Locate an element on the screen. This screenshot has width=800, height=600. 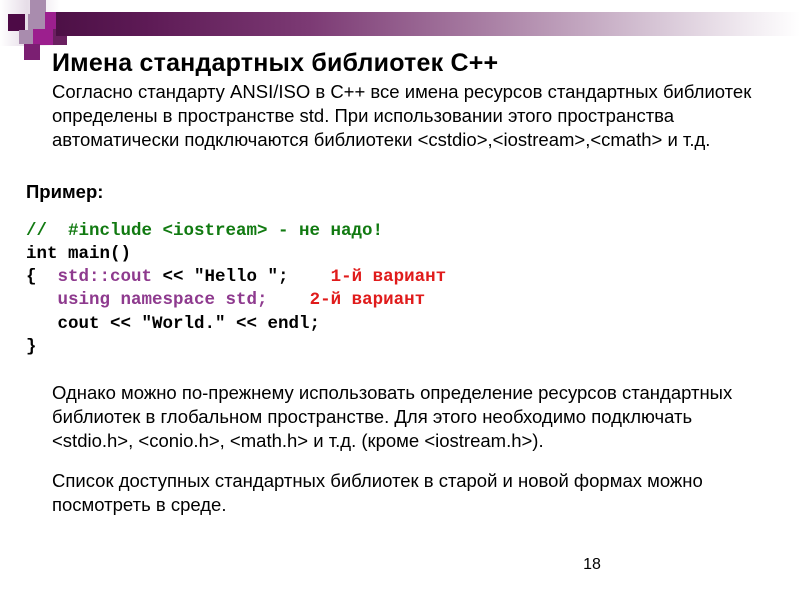
code-line-main: int main() is located at coordinates (78, 254).